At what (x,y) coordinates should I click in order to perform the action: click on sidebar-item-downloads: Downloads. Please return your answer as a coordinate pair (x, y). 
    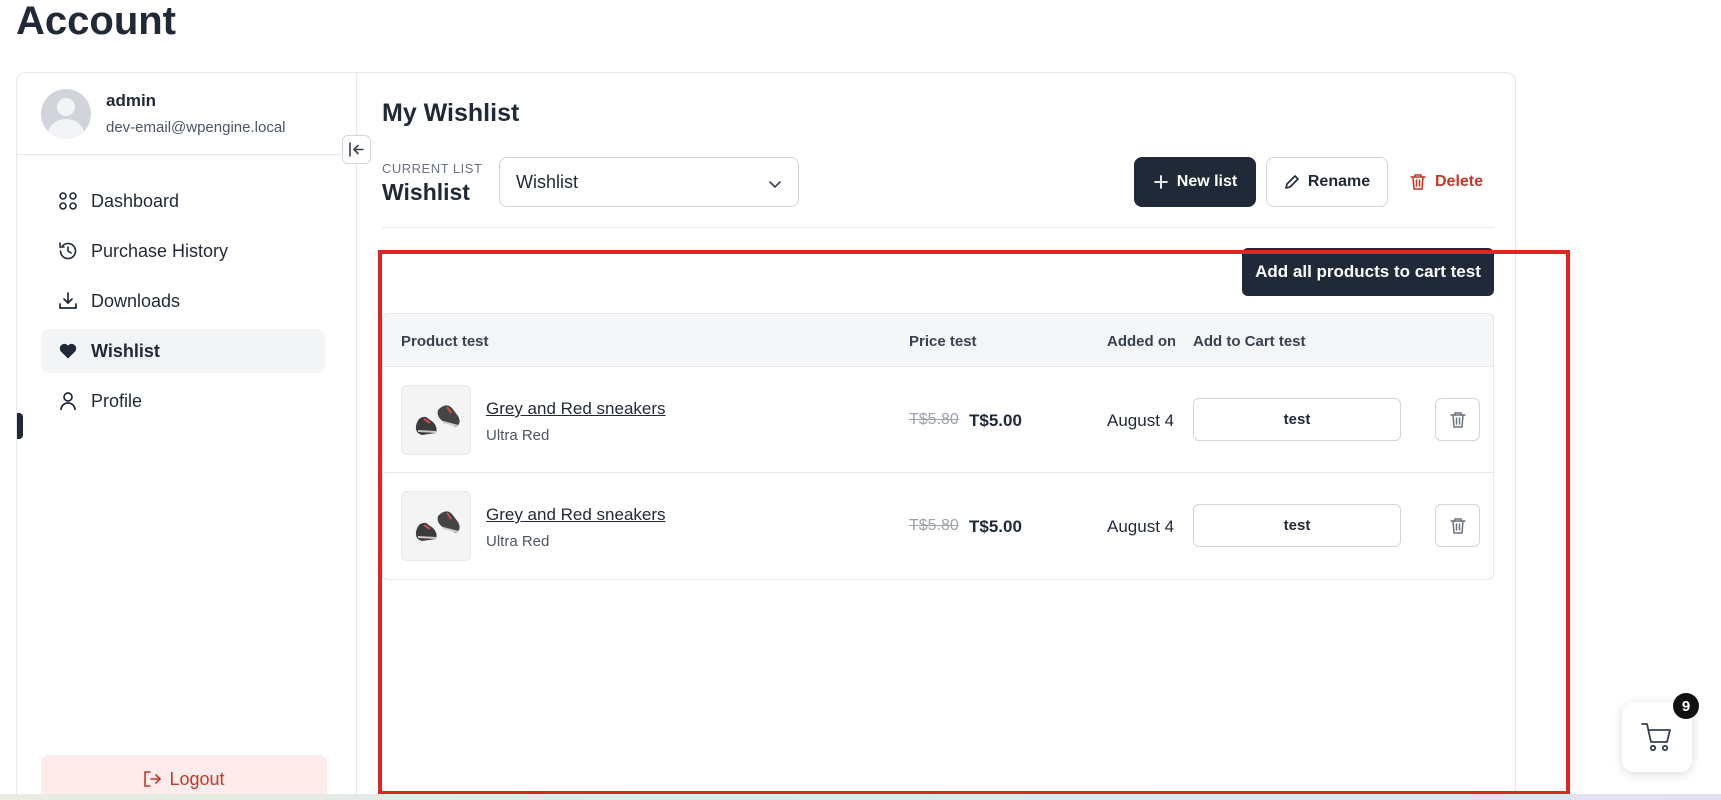
    Looking at the image, I should click on (183, 301).